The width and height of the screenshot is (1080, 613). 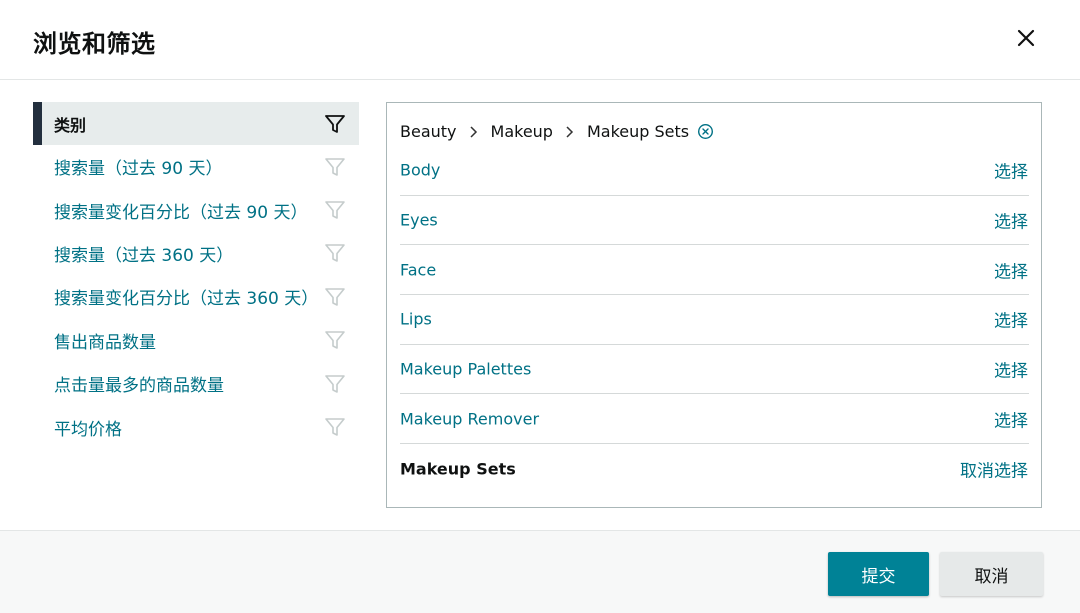 I want to click on sidebar-item-search-volume-90d: 搜索量（过去 90 天）, so click(x=196, y=166).